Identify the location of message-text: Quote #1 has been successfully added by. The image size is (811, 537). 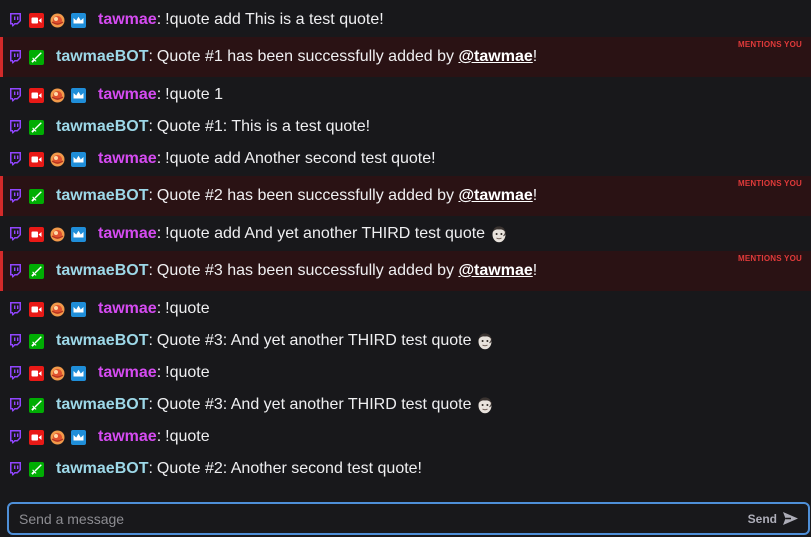
(307, 56).